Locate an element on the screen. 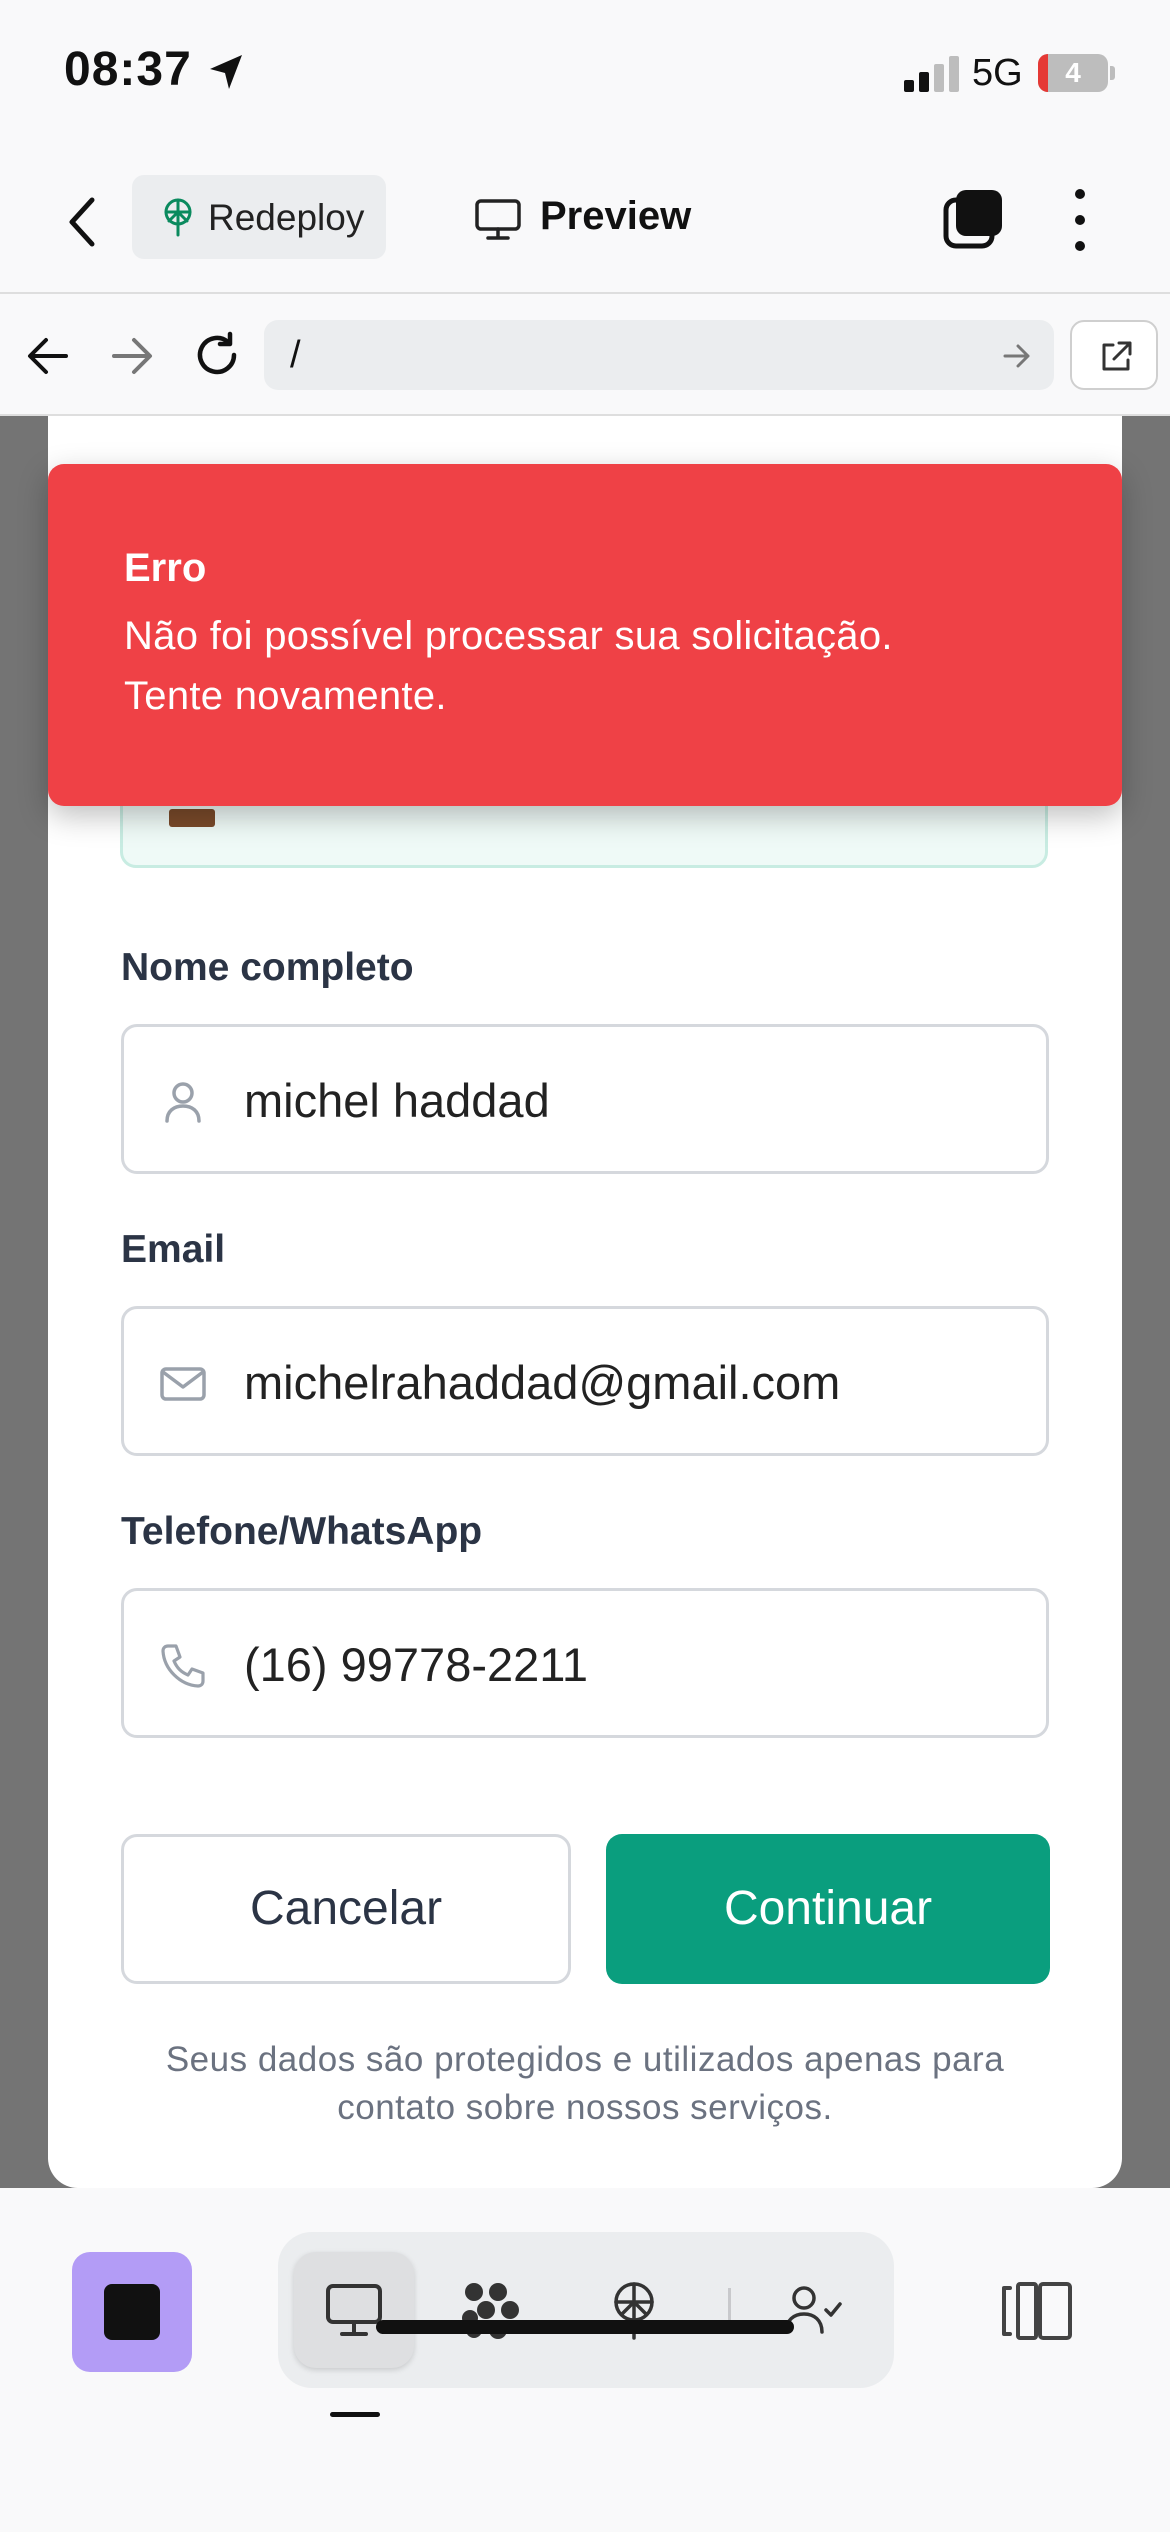  phone-label: Telefone/WhatsApp is located at coordinates (302, 1531).